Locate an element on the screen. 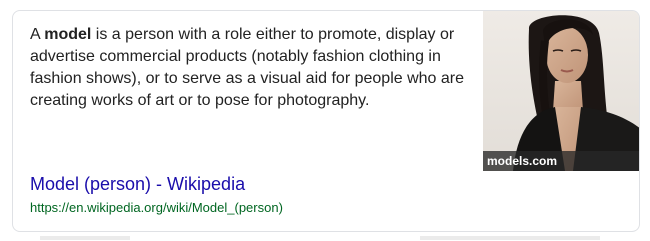 This screenshot has width=650, height=241. image-source-caption: models.com is located at coordinates (561, 161).